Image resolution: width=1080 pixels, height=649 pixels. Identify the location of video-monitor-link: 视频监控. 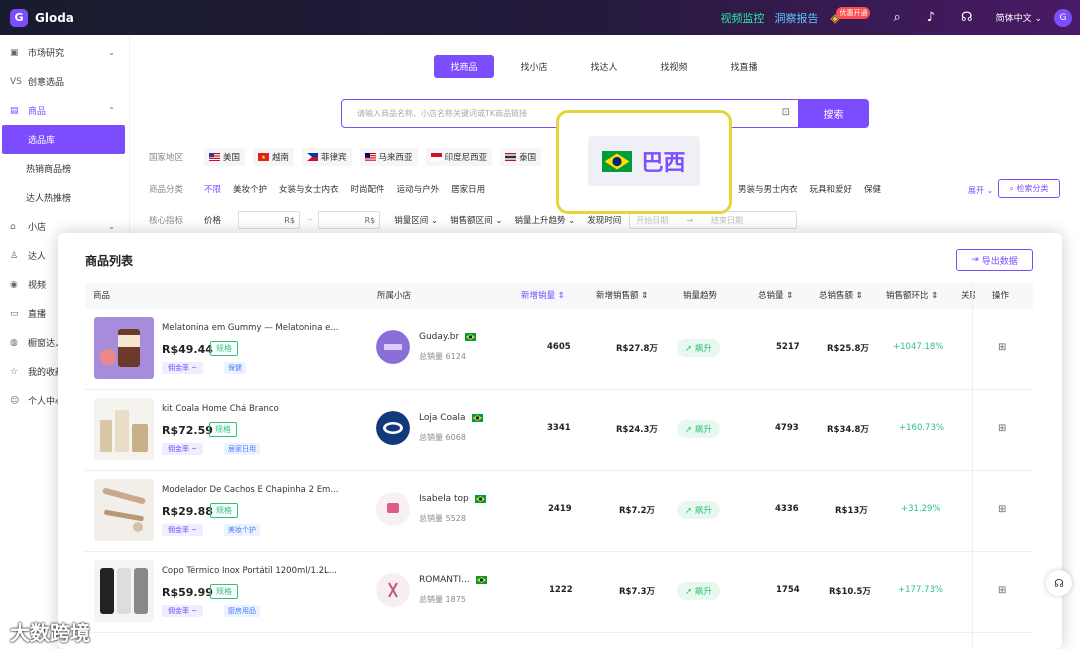
(742, 18).